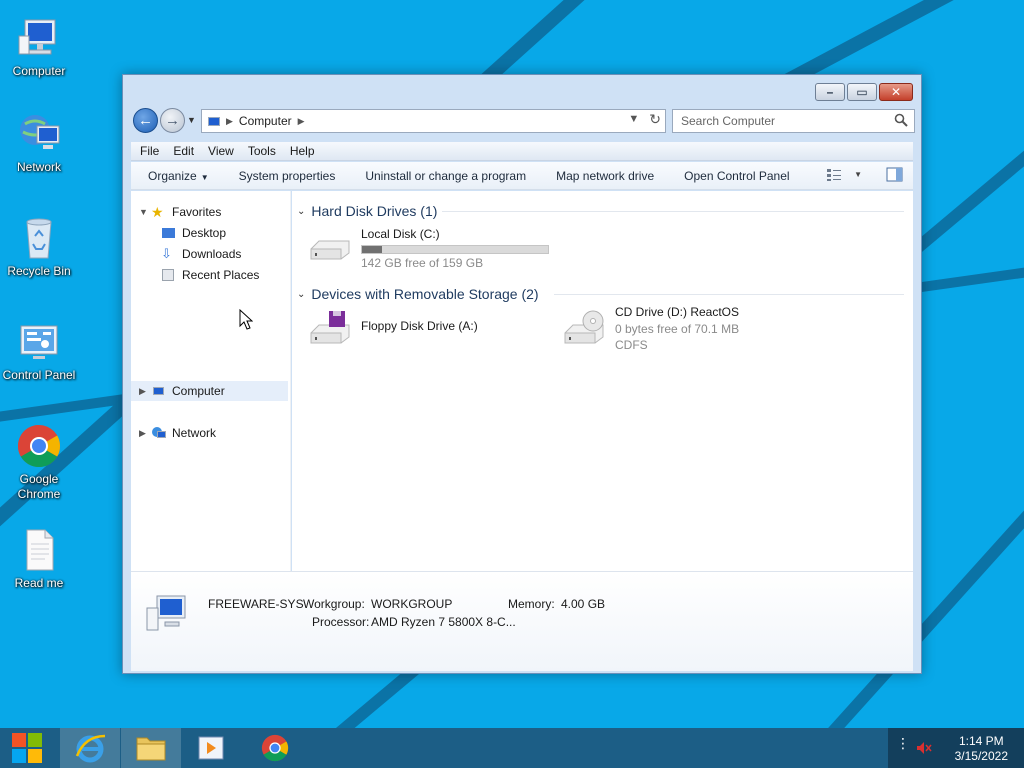 The image size is (1024, 768). I want to click on network-icon, so click(39, 134).